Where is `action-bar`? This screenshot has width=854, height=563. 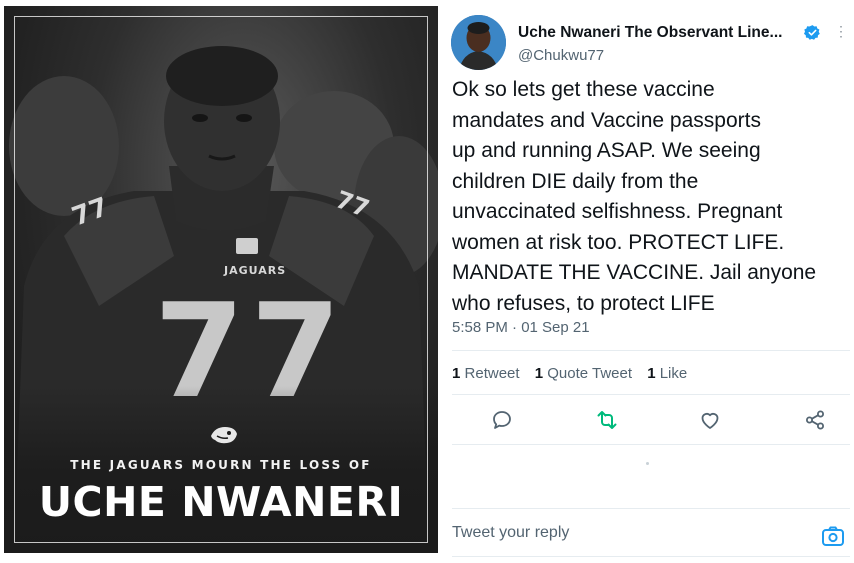 action-bar is located at coordinates (651, 420).